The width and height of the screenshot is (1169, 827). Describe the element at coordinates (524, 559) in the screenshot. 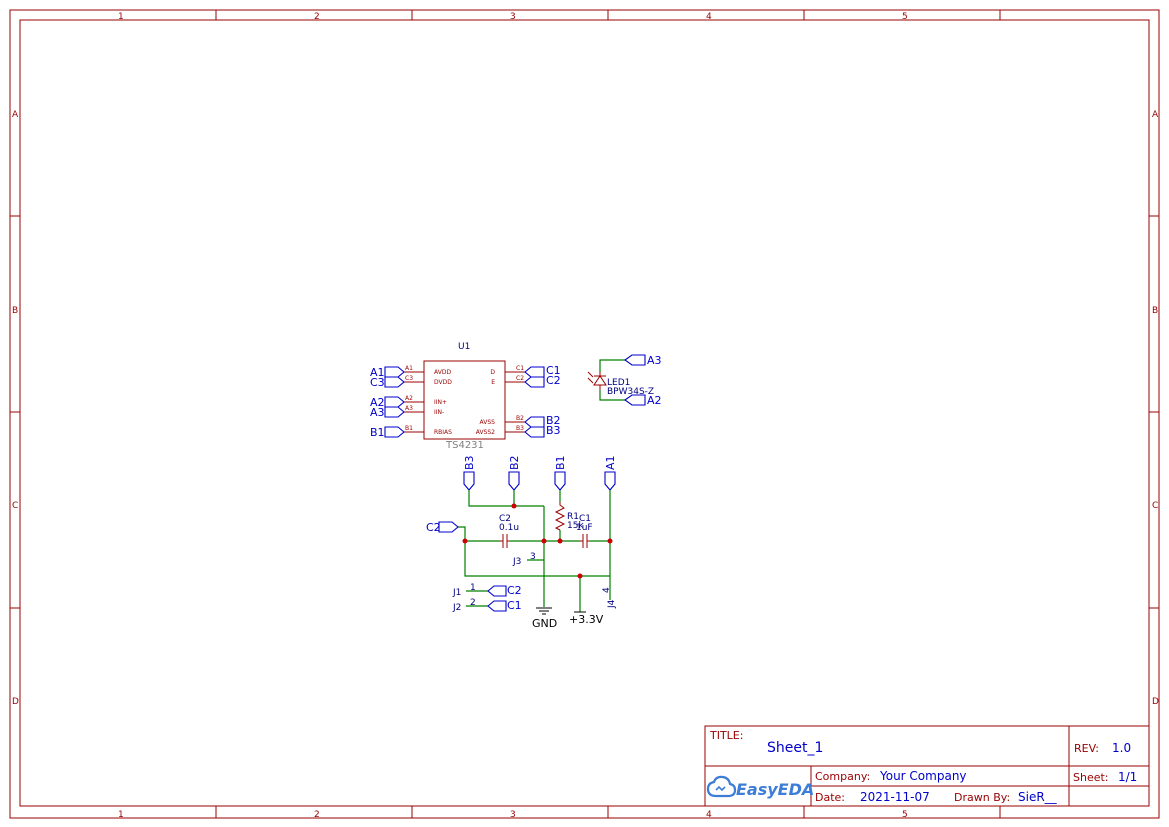

I see `connector-j3: J3 3` at that location.